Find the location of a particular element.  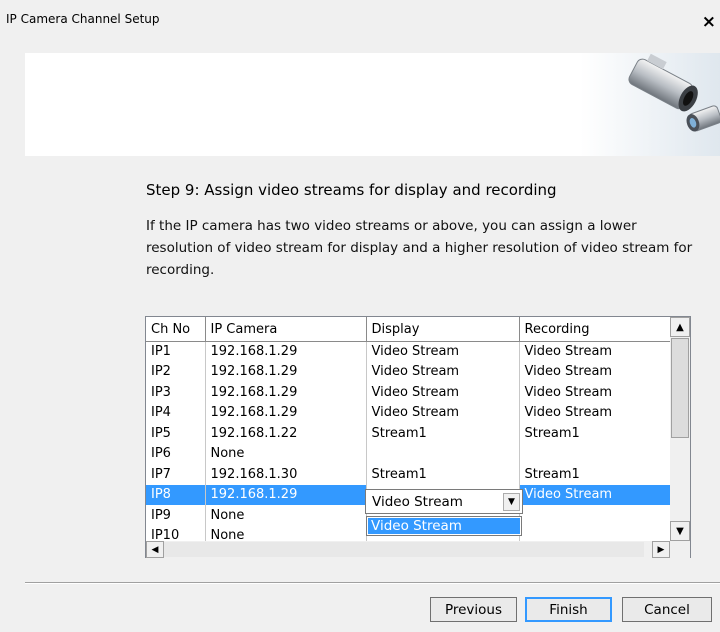

chevron-down-icon: ▼ is located at coordinates (511, 502).